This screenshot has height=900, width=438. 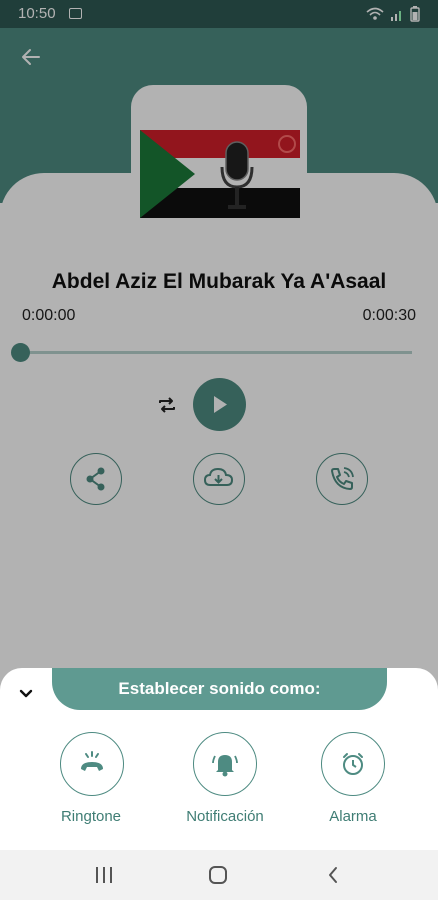 I want to click on chevron-down-icon, so click(x=26, y=693).